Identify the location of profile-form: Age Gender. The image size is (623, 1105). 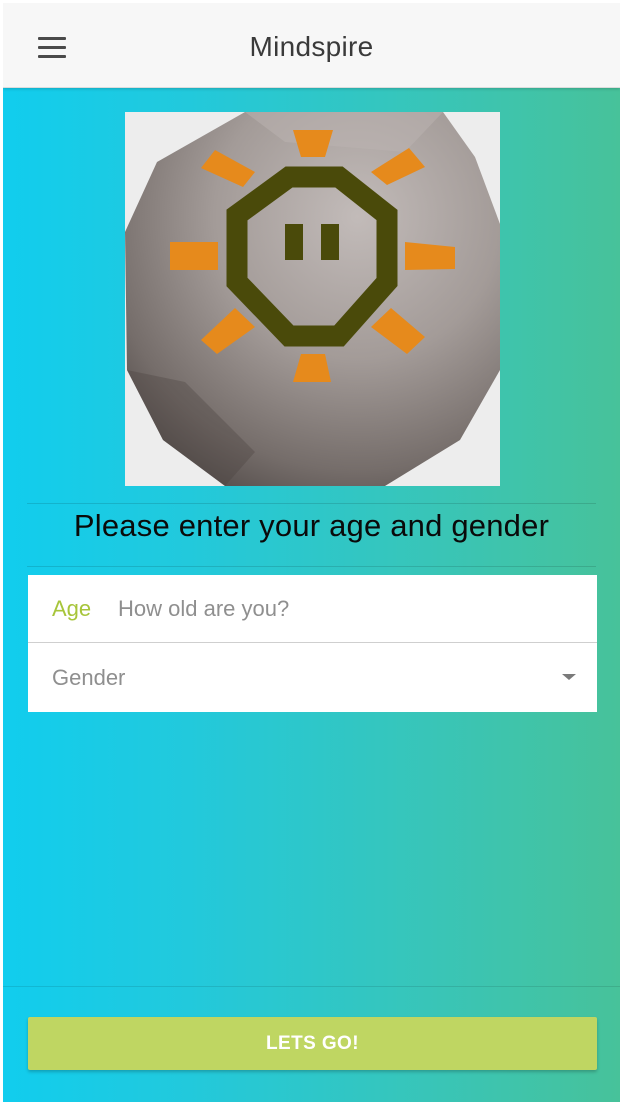
(312, 643).